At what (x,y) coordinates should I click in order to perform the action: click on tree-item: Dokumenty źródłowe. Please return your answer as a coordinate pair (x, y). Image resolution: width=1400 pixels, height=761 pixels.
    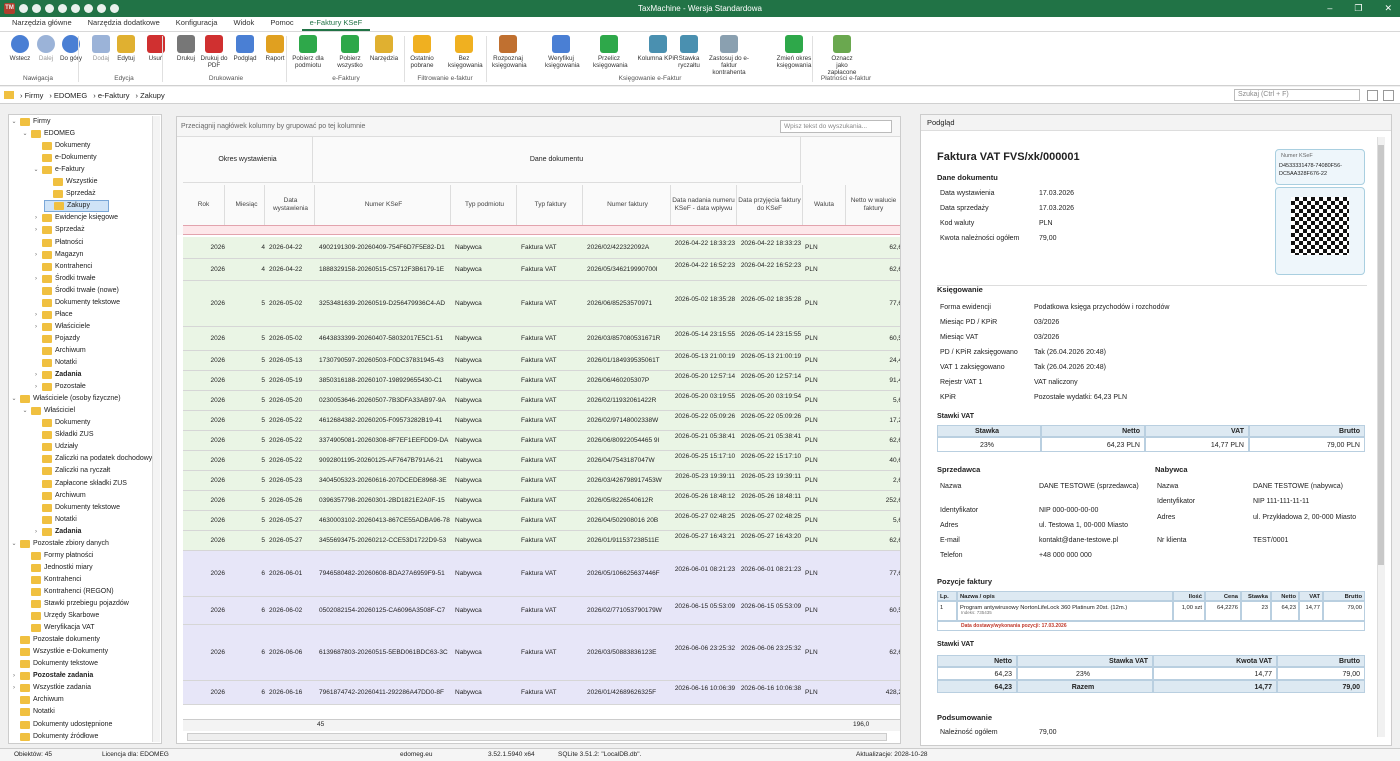
    Looking at the image, I should click on (54, 737).